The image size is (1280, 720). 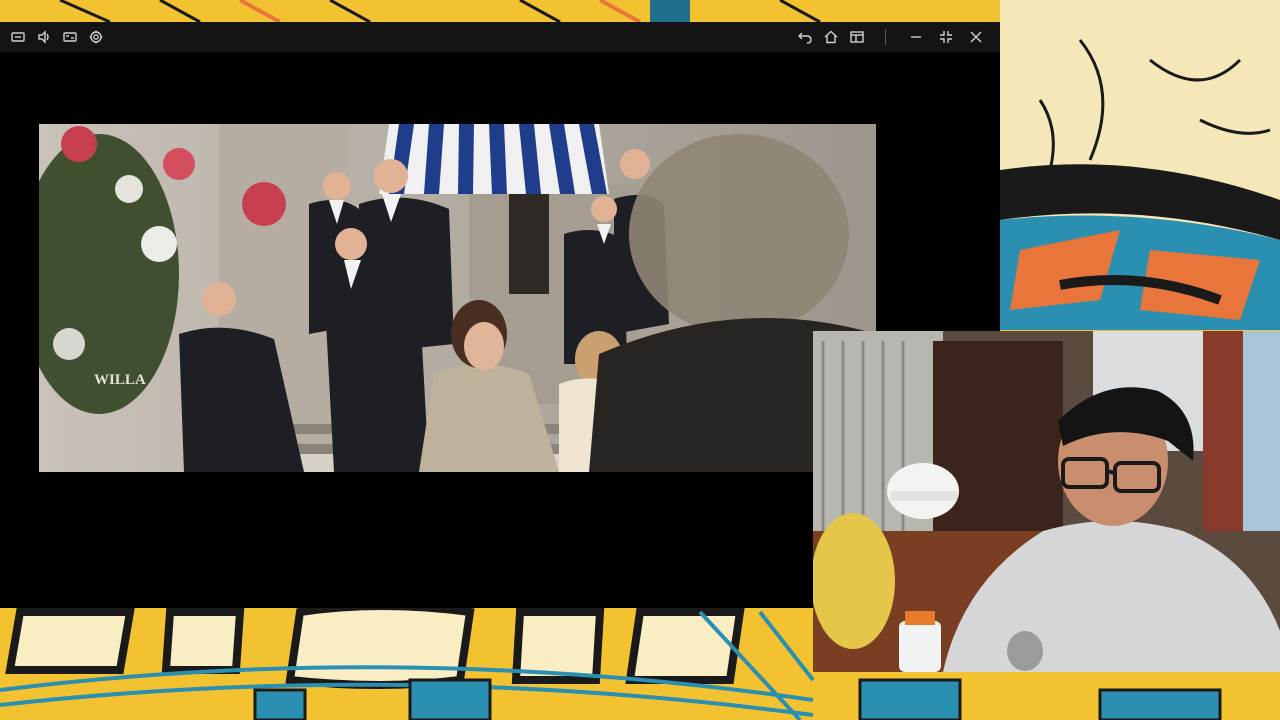 I want to click on settings-button, so click(x=96, y=37).